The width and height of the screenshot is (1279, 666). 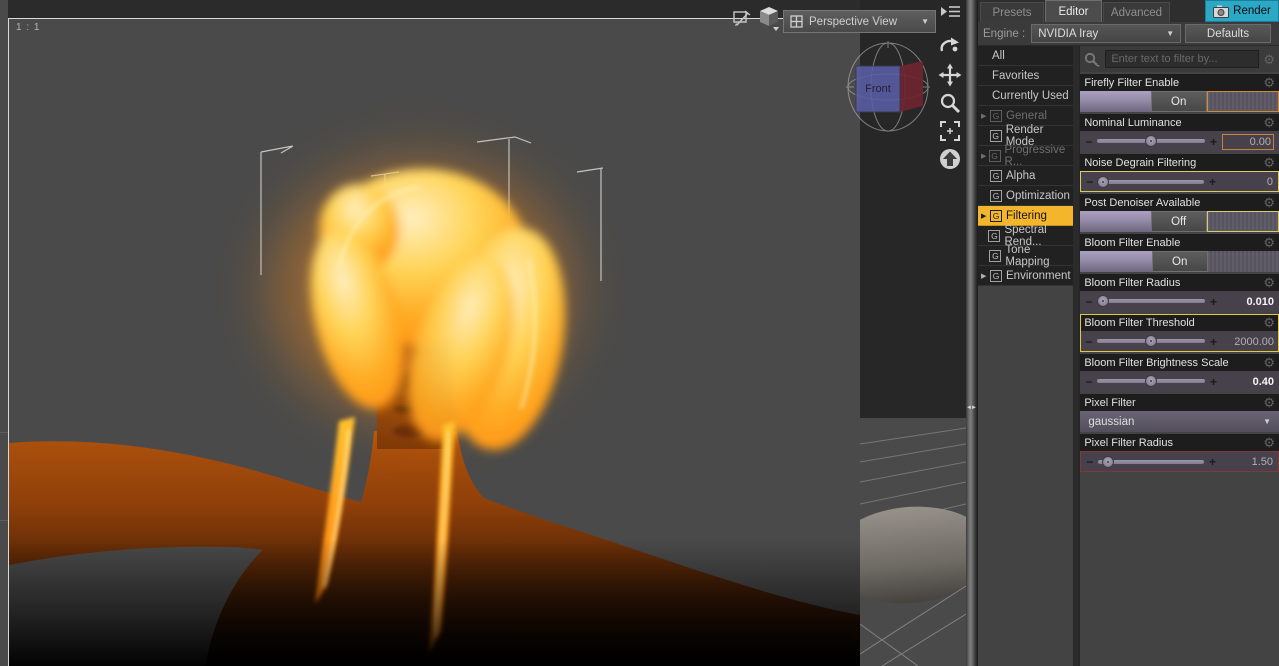 I want to click on toggle-button: Off, so click(x=1178, y=221).